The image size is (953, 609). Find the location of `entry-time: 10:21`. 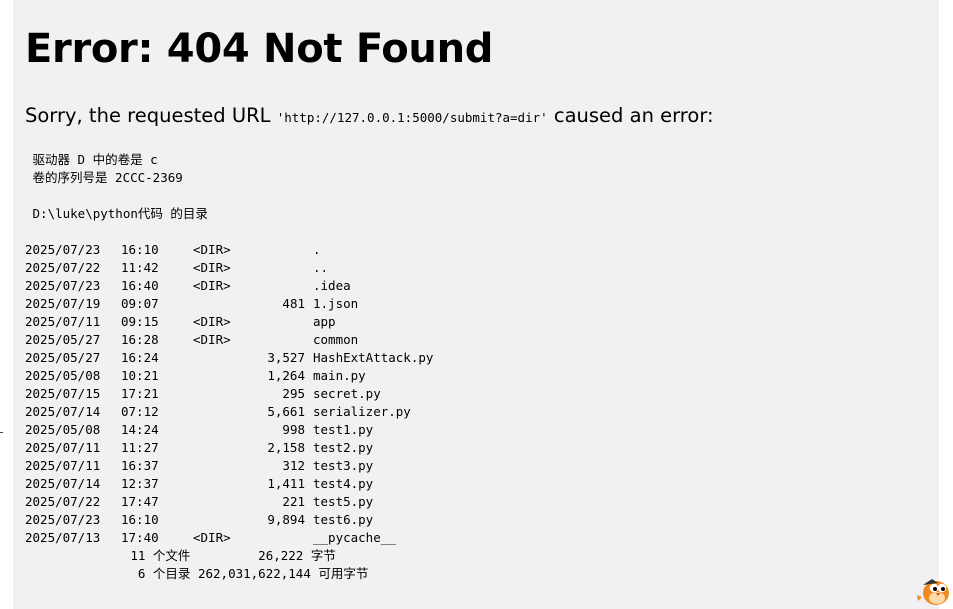

entry-time: 10:21 is located at coordinates (140, 375).